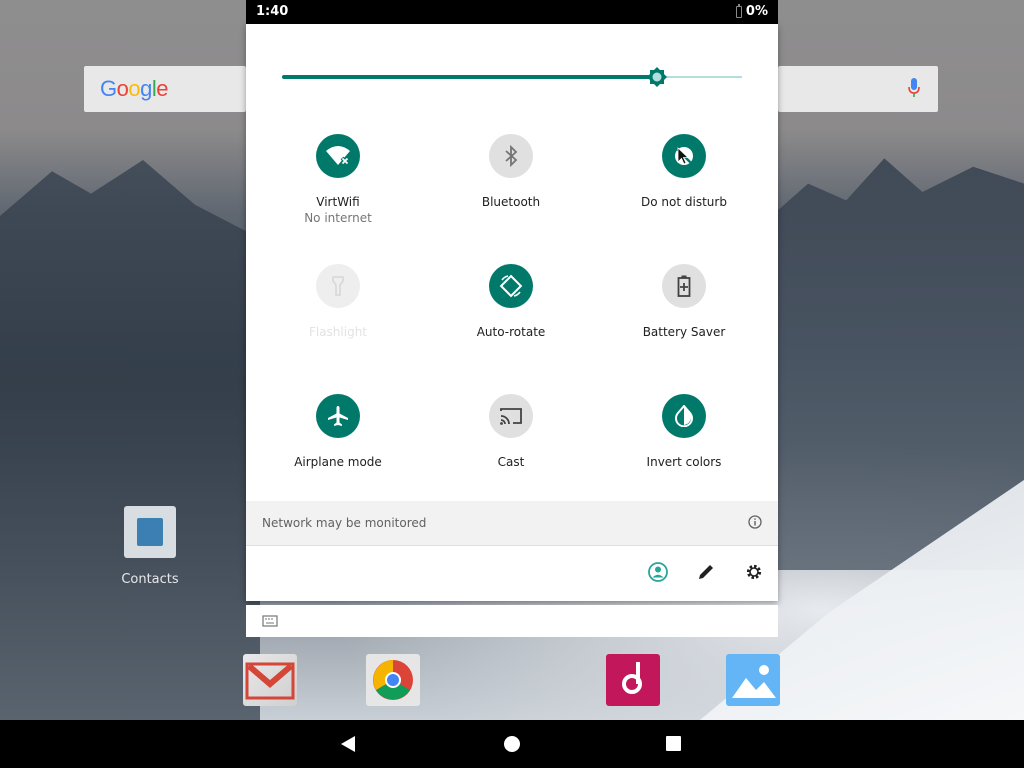 The height and width of the screenshot is (768, 1024). What do you see at coordinates (338, 202) in the screenshot?
I see `tile-wifi-label: VirtWifi` at bounding box center [338, 202].